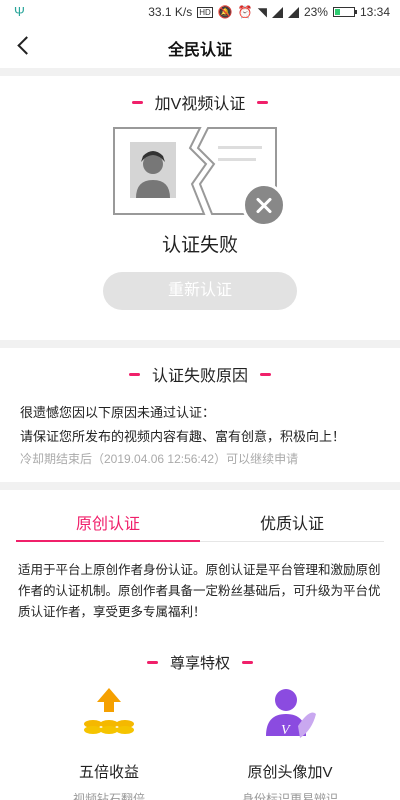 The image size is (400, 800). What do you see at coordinates (315, 12) in the screenshot?
I see `battery-percent: 23%` at bounding box center [315, 12].